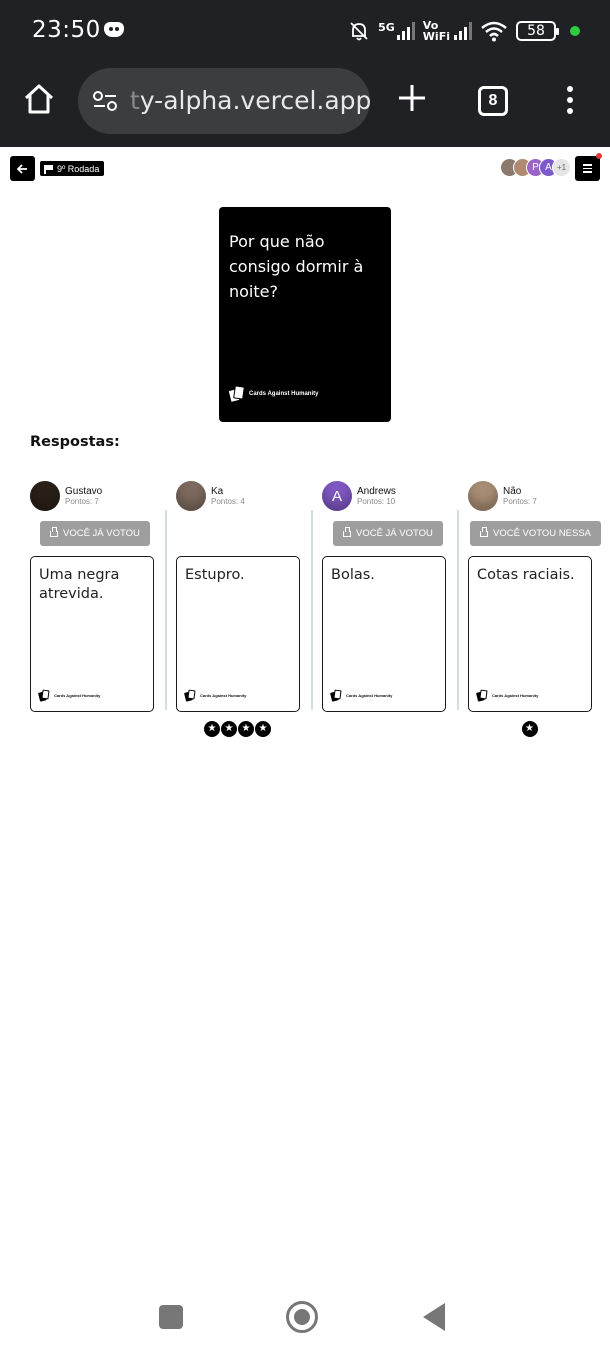 The width and height of the screenshot is (610, 1356). Describe the element at coordinates (171, 1317) in the screenshot. I see `recents-button` at that location.